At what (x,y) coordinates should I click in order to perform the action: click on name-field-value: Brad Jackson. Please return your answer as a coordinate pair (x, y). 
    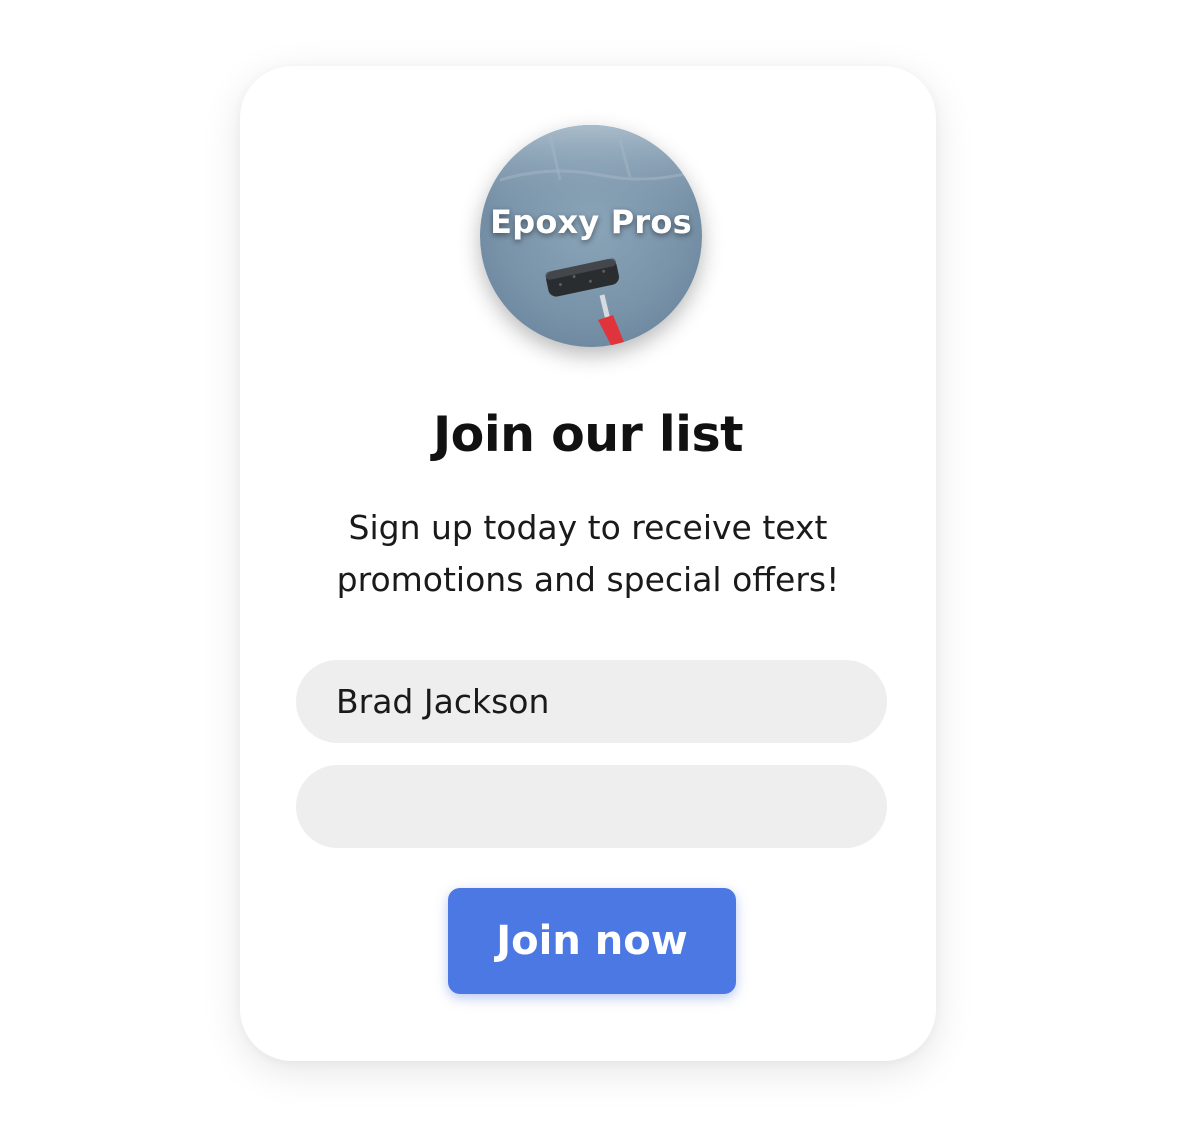
    Looking at the image, I should click on (443, 701).